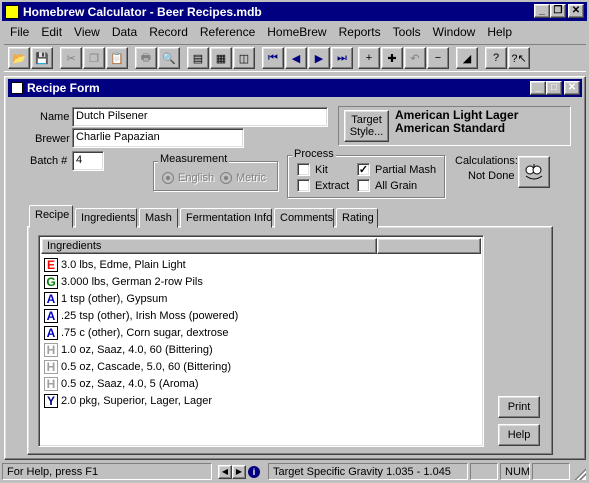 The height and width of the screenshot is (483, 589). I want to click on resize-grip-icon, so click(580, 474).